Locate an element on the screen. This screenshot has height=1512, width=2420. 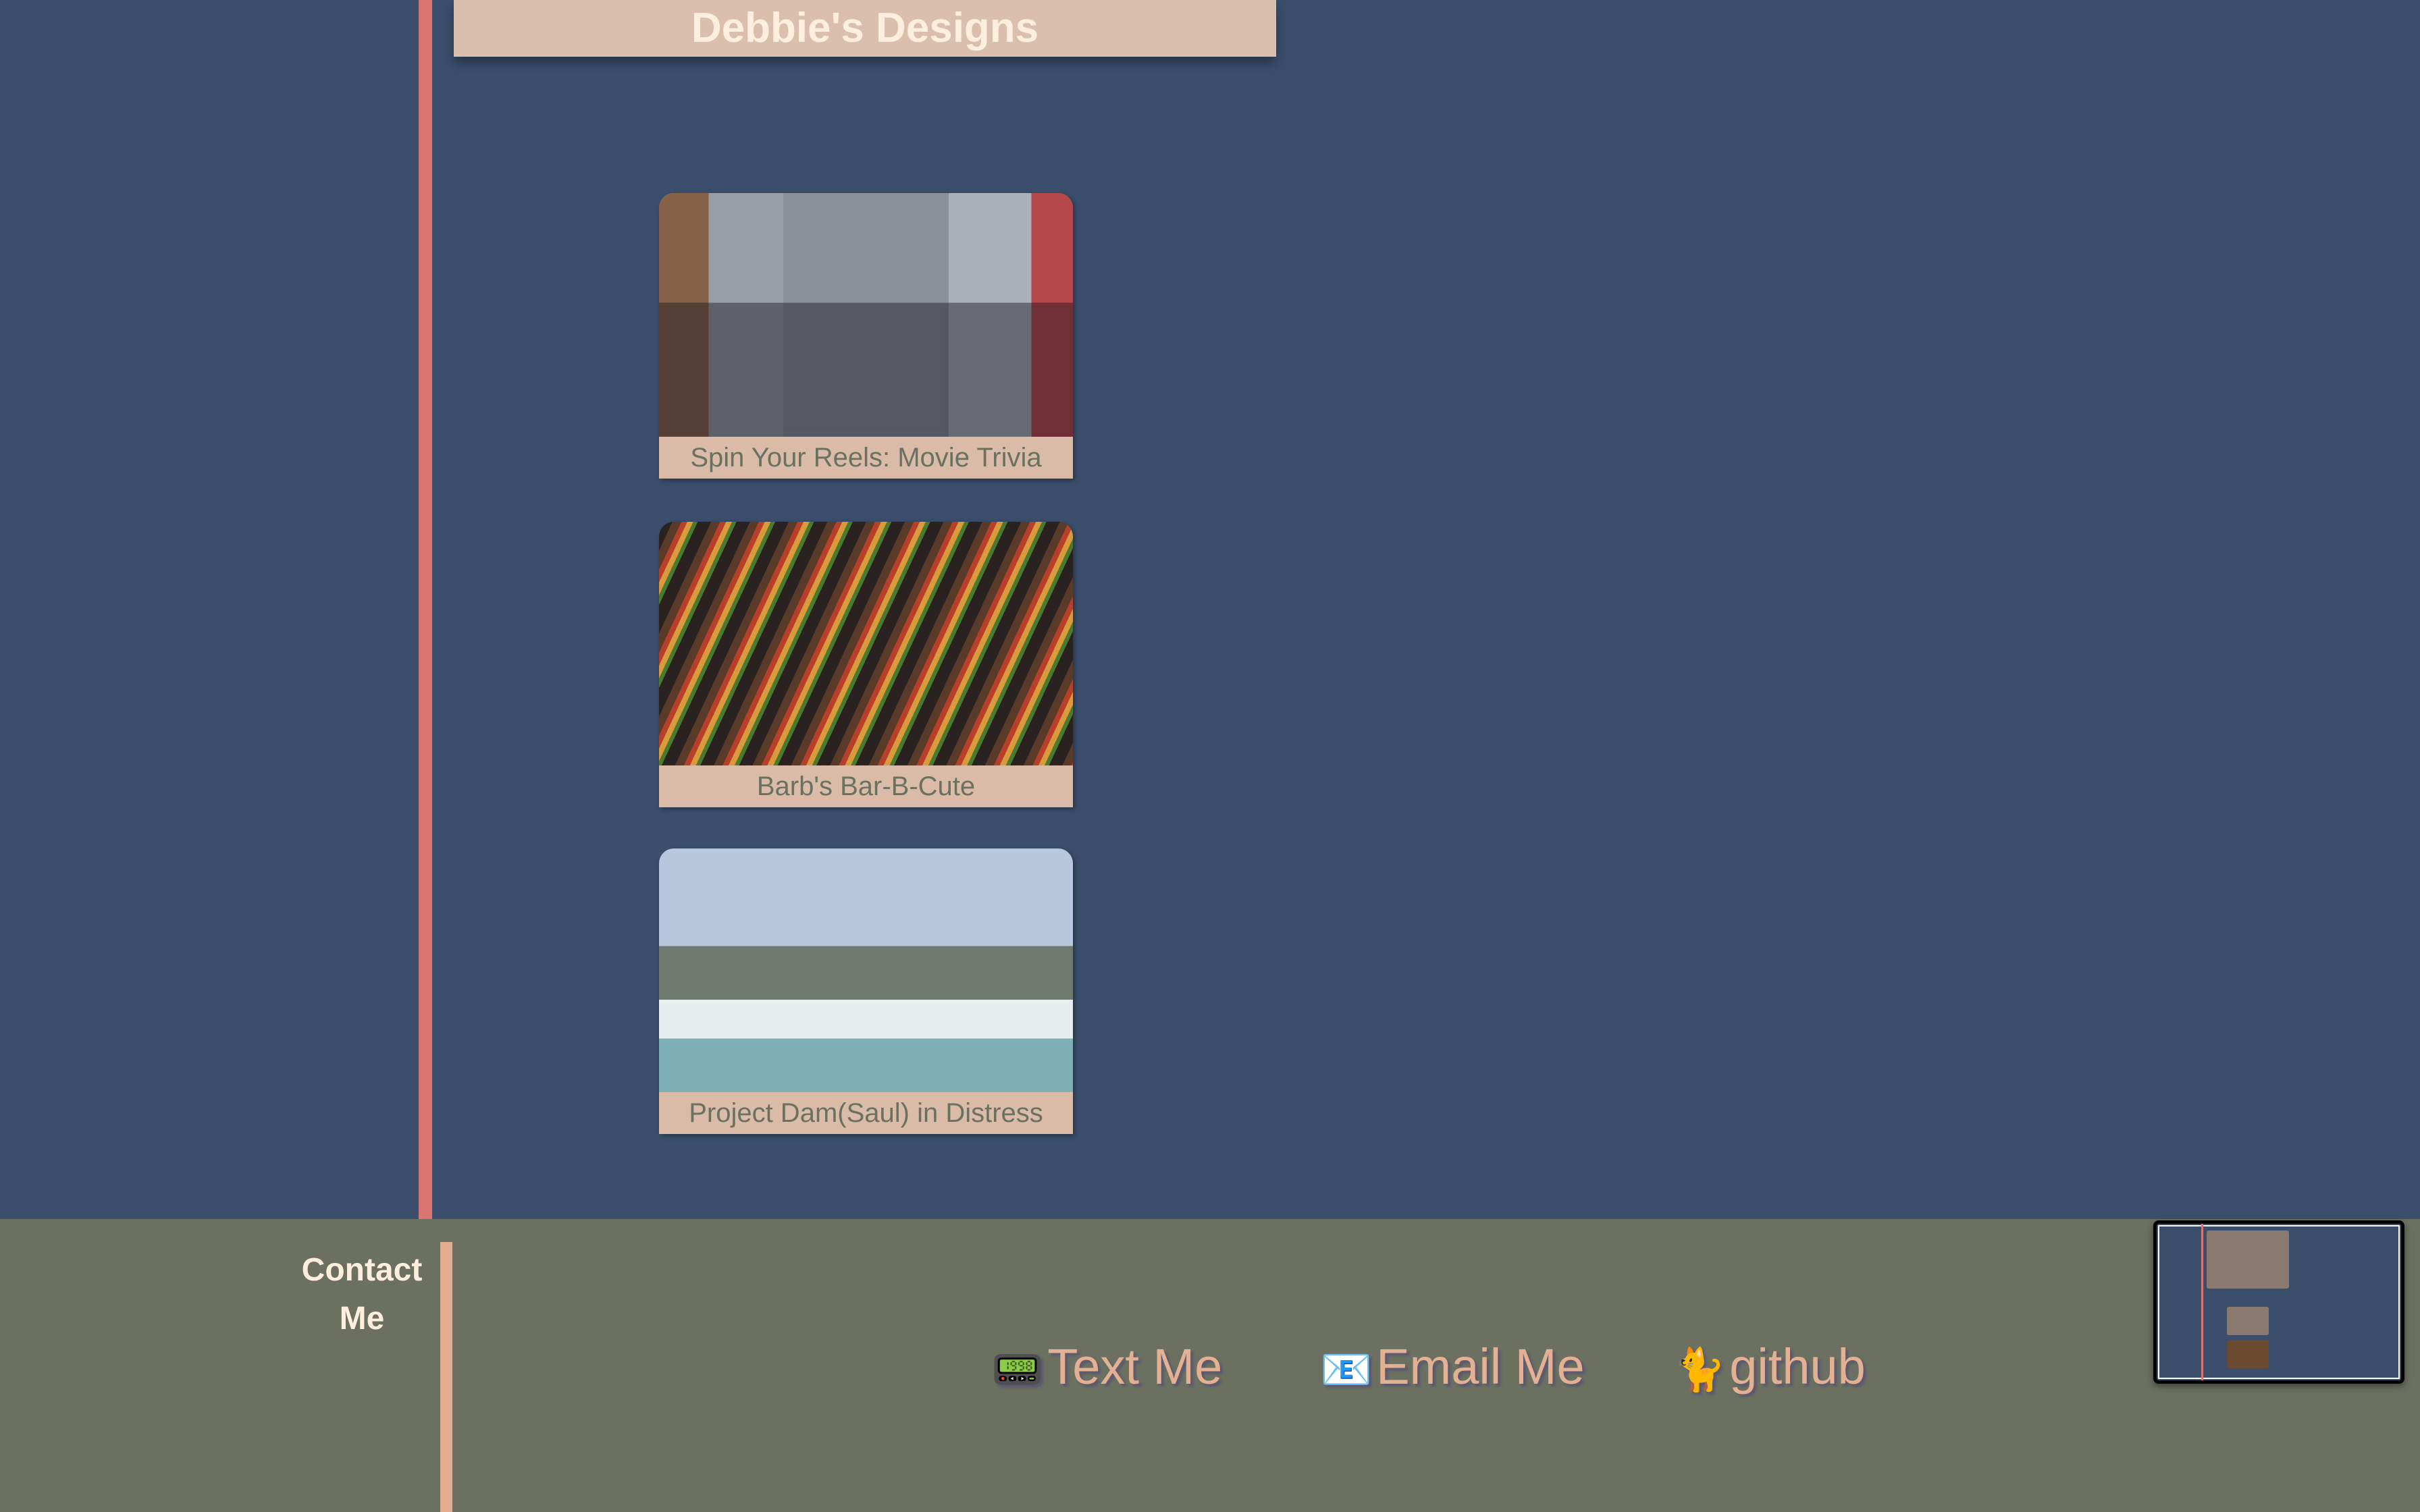
link-label: Text Me is located at coordinates (1135, 1367).